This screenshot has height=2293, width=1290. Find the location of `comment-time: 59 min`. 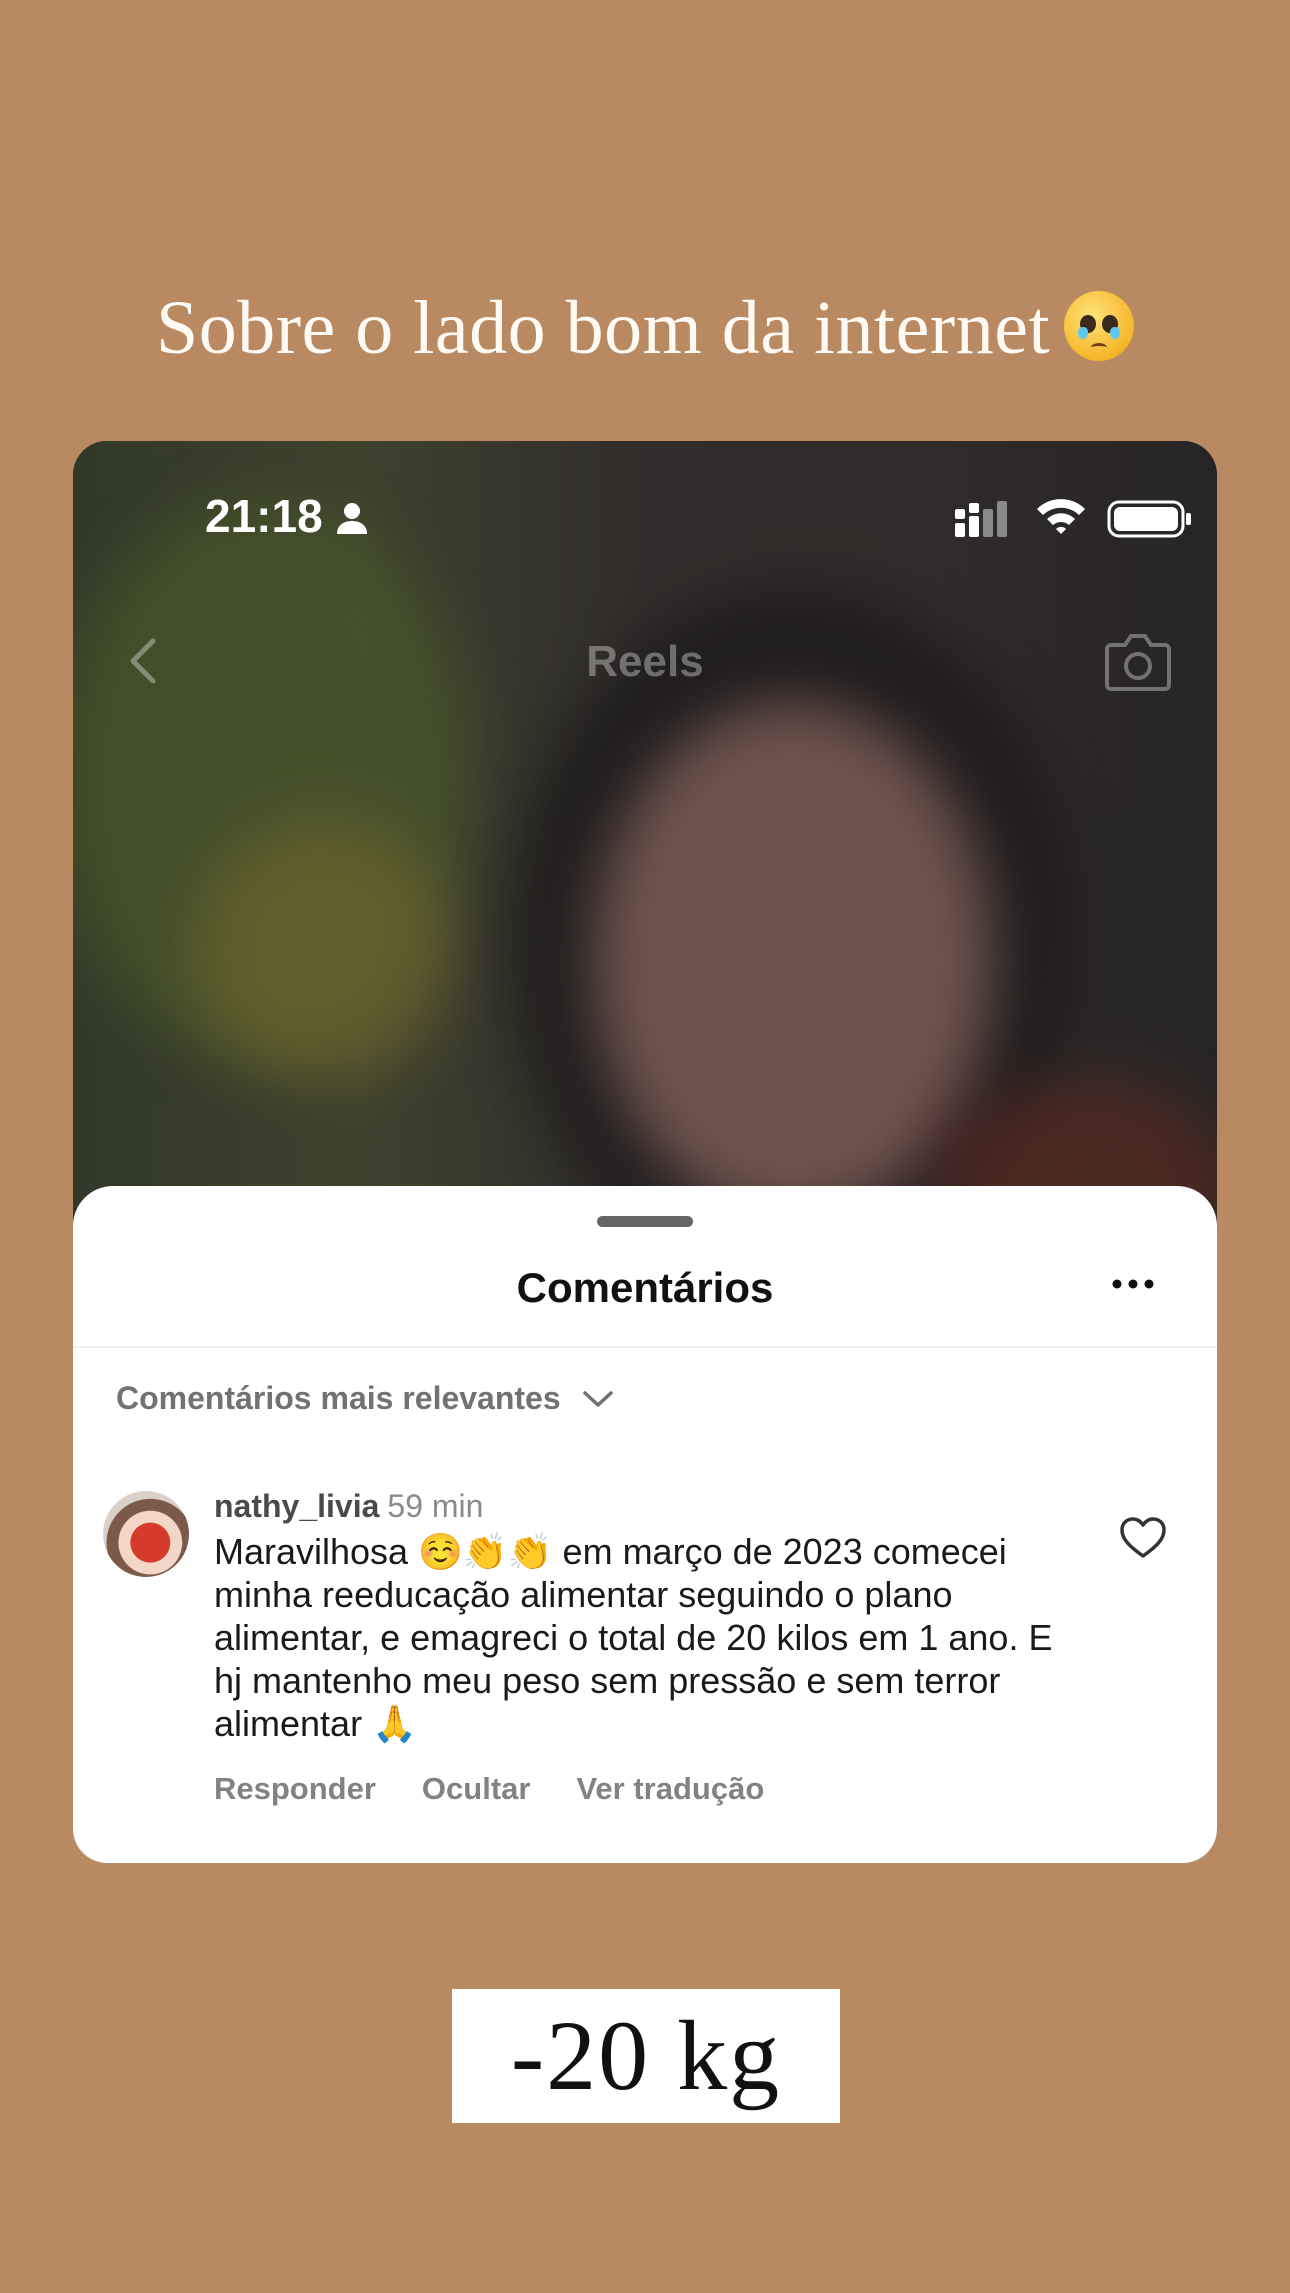

comment-time: 59 min is located at coordinates (435, 1506).